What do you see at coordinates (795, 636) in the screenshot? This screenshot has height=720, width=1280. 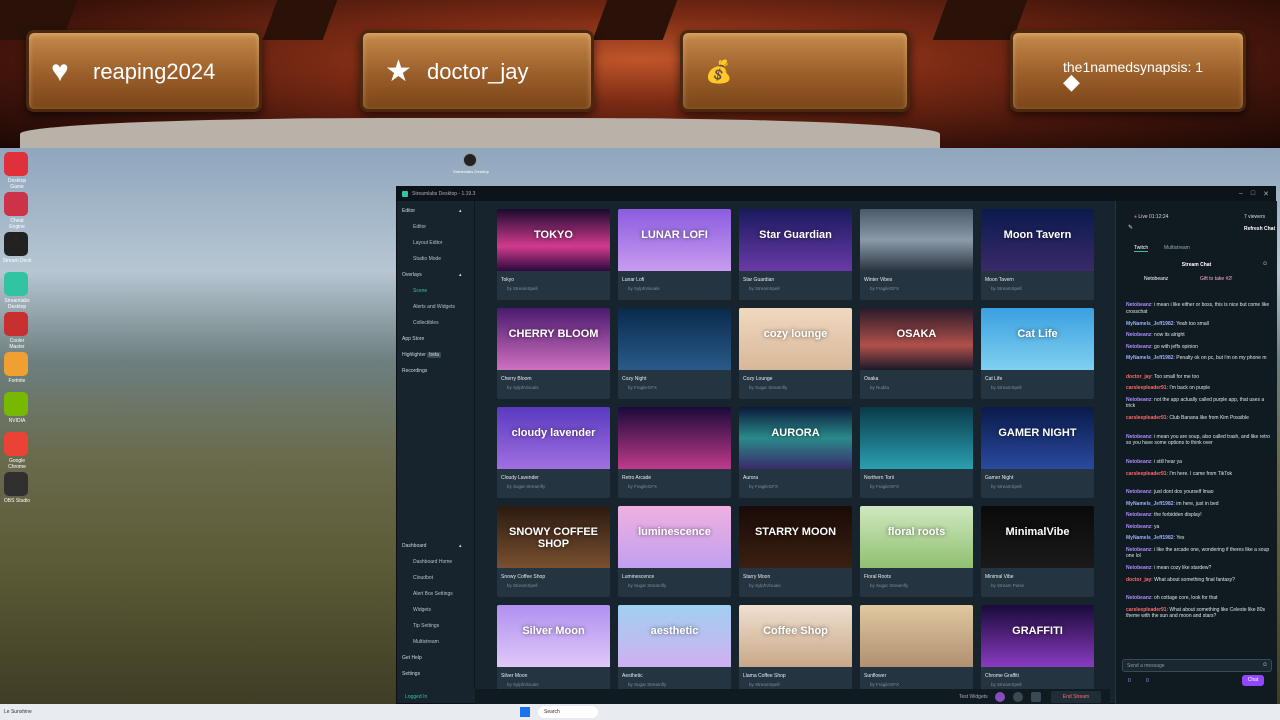 I see `theme-thumbnail: Coffee Shop` at bounding box center [795, 636].